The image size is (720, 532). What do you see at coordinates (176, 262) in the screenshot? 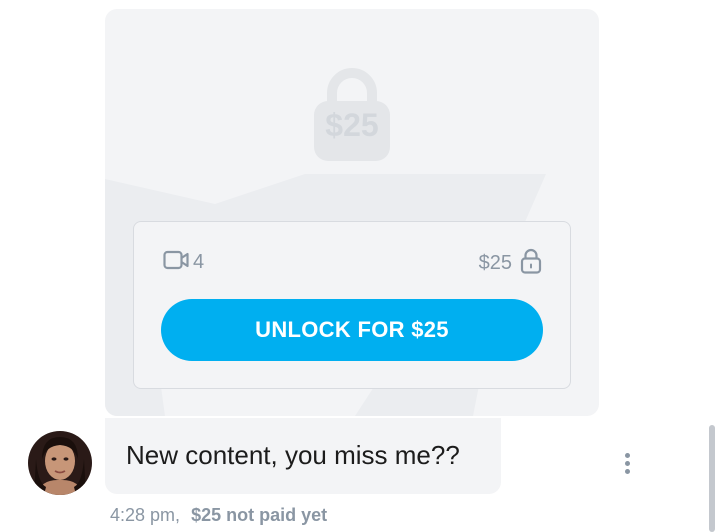
I see `video-camera-icon` at bounding box center [176, 262].